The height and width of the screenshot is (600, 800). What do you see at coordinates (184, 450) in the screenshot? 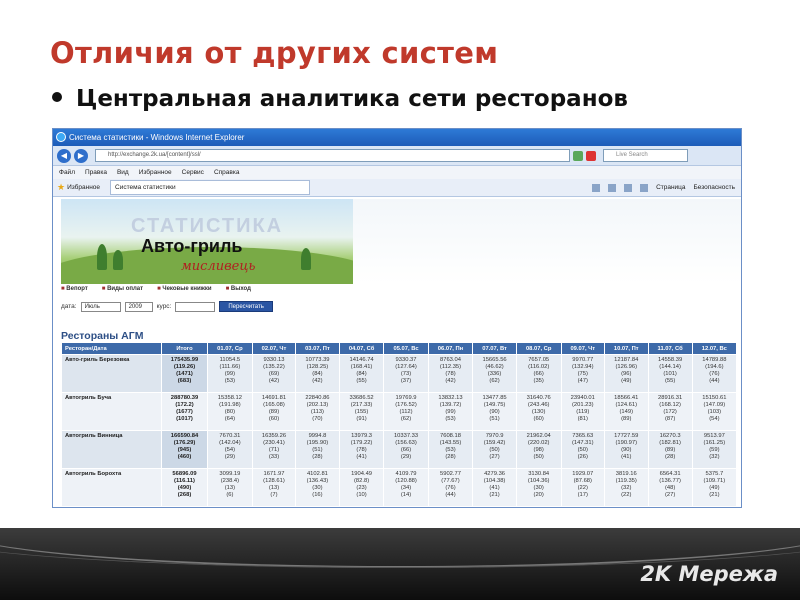
I see `cell-value: (945)` at bounding box center [184, 450].